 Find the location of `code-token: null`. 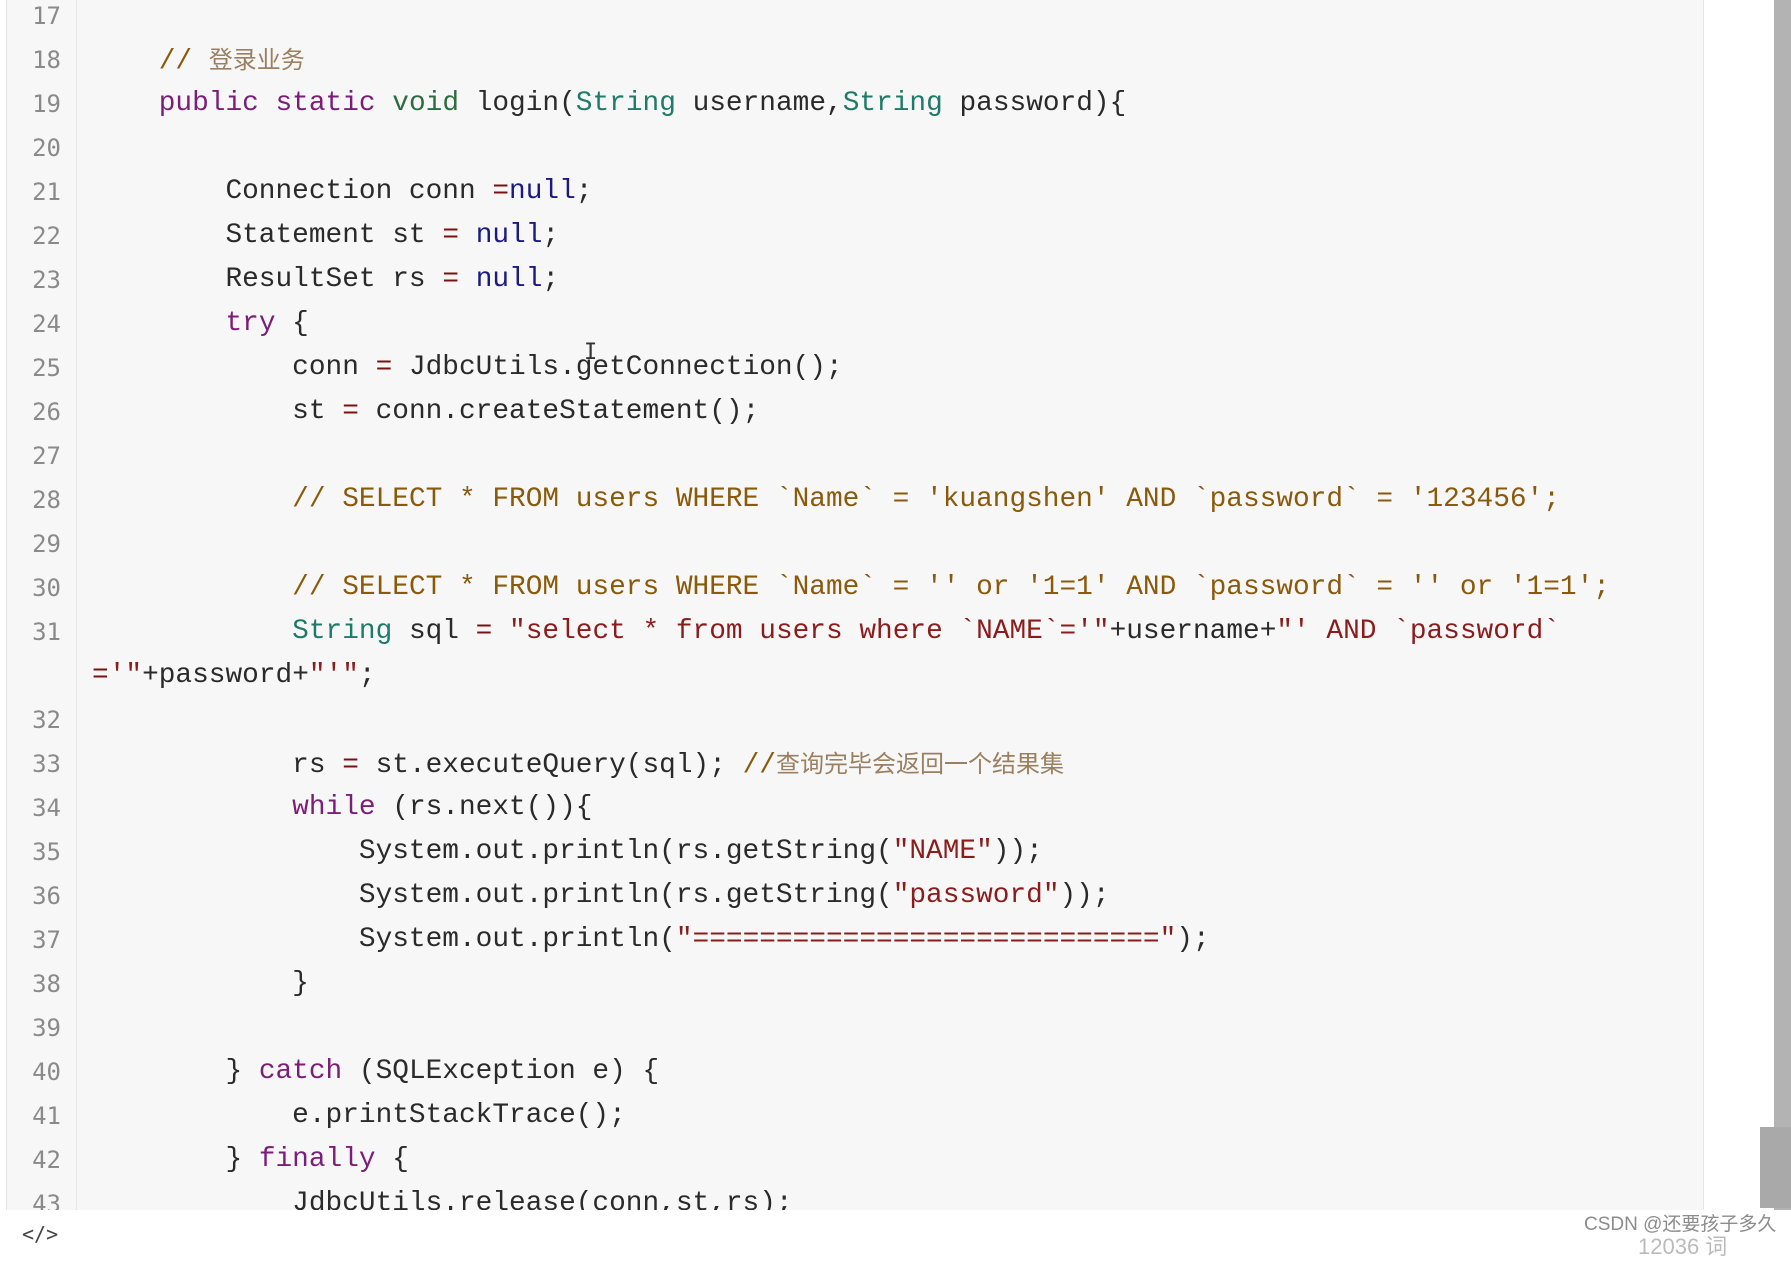

code-token: null is located at coordinates (509, 279).